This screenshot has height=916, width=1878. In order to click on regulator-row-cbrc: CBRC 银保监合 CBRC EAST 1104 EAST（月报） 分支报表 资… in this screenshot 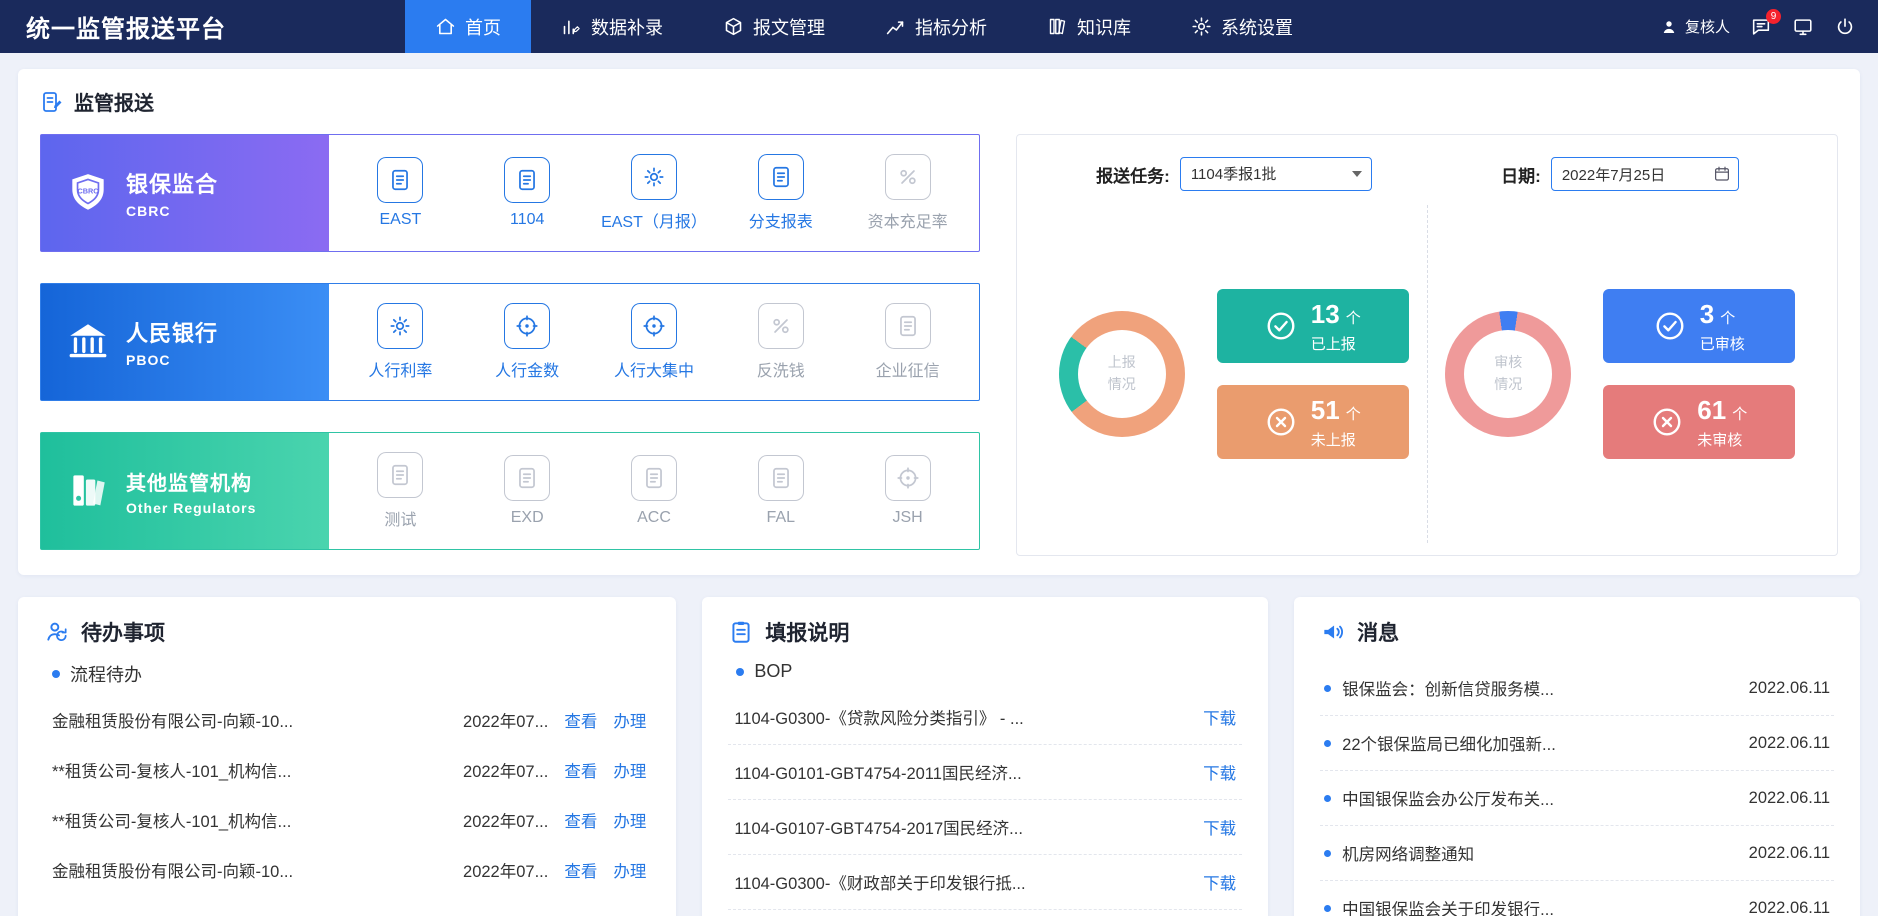, I will do `click(510, 193)`.